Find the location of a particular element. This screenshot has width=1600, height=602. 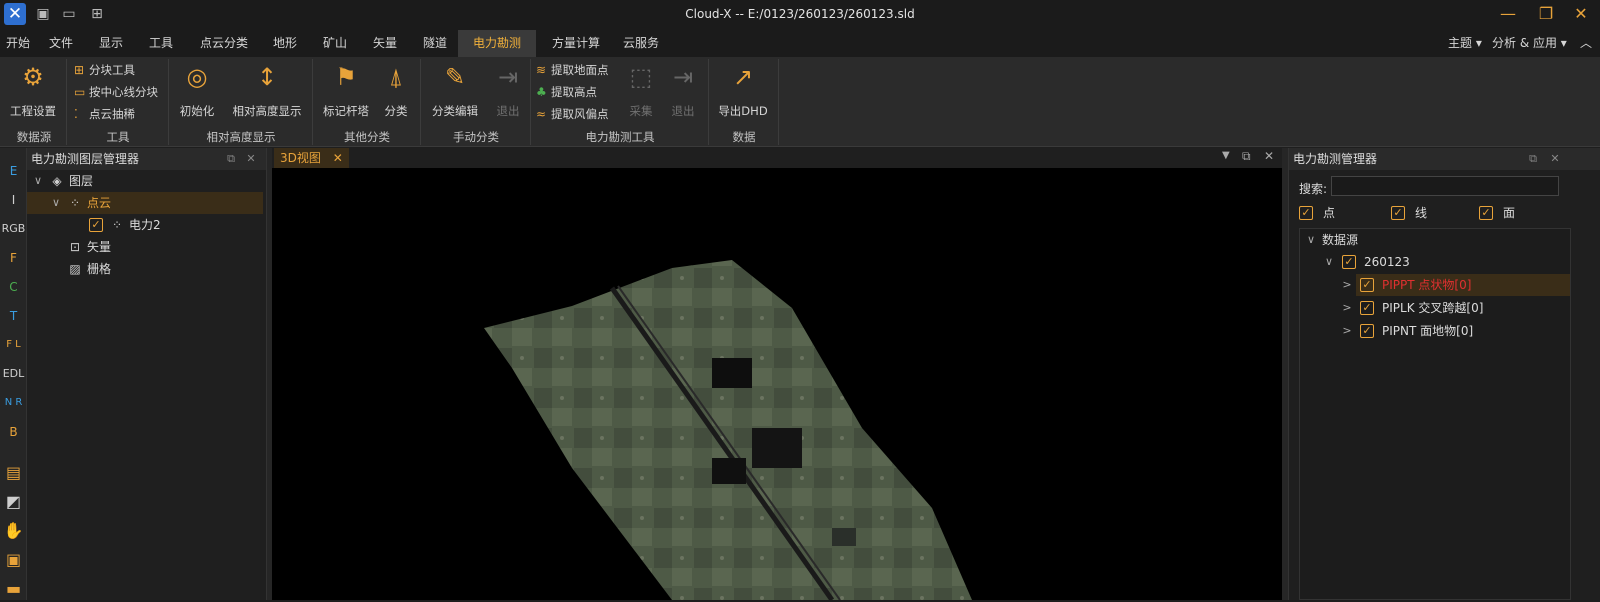

init-button: ◎ 初始化 is located at coordinates (197, 90).